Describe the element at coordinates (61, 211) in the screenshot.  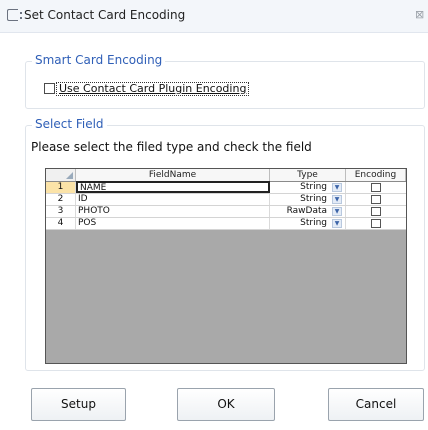
I see `row-number: 3` at that location.